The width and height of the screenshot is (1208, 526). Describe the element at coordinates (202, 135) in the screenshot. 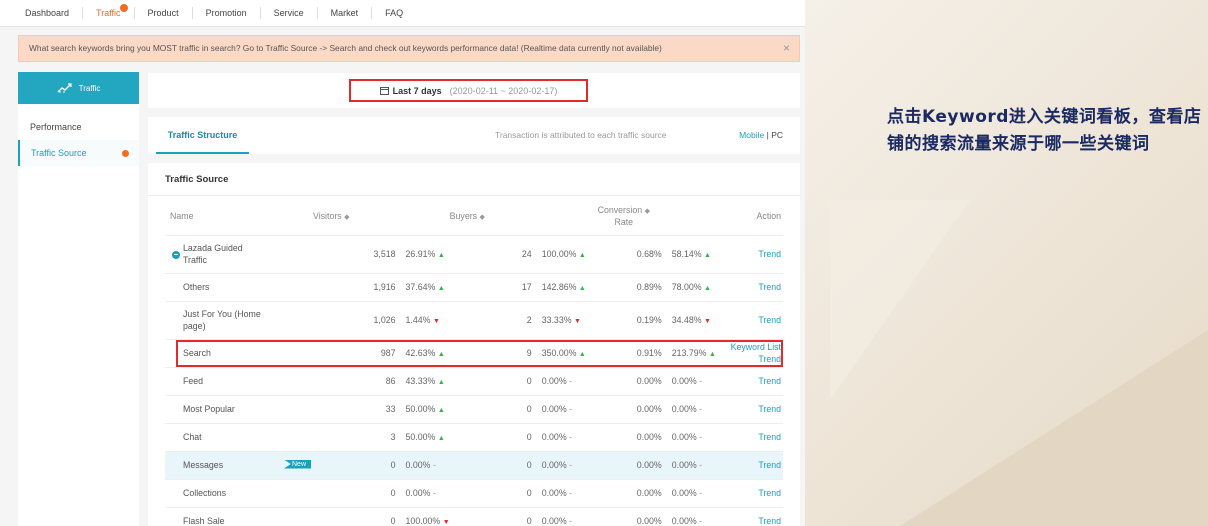

I see `tab-traffic-structure: Traffic Structure` at that location.